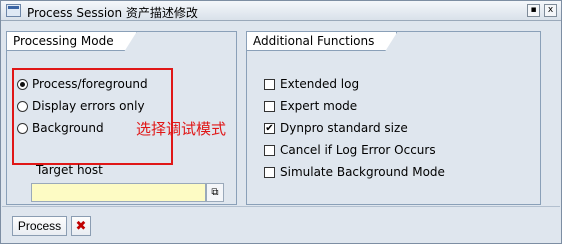  Describe the element at coordinates (269, 128) in the screenshot. I see `checkbox-checked: ✔` at that location.